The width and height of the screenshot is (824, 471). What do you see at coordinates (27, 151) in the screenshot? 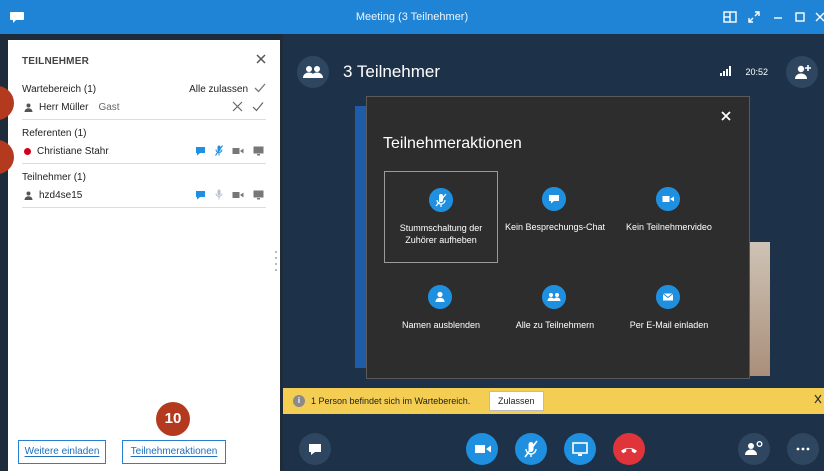
I see `presence-busy-icon` at bounding box center [27, 151].